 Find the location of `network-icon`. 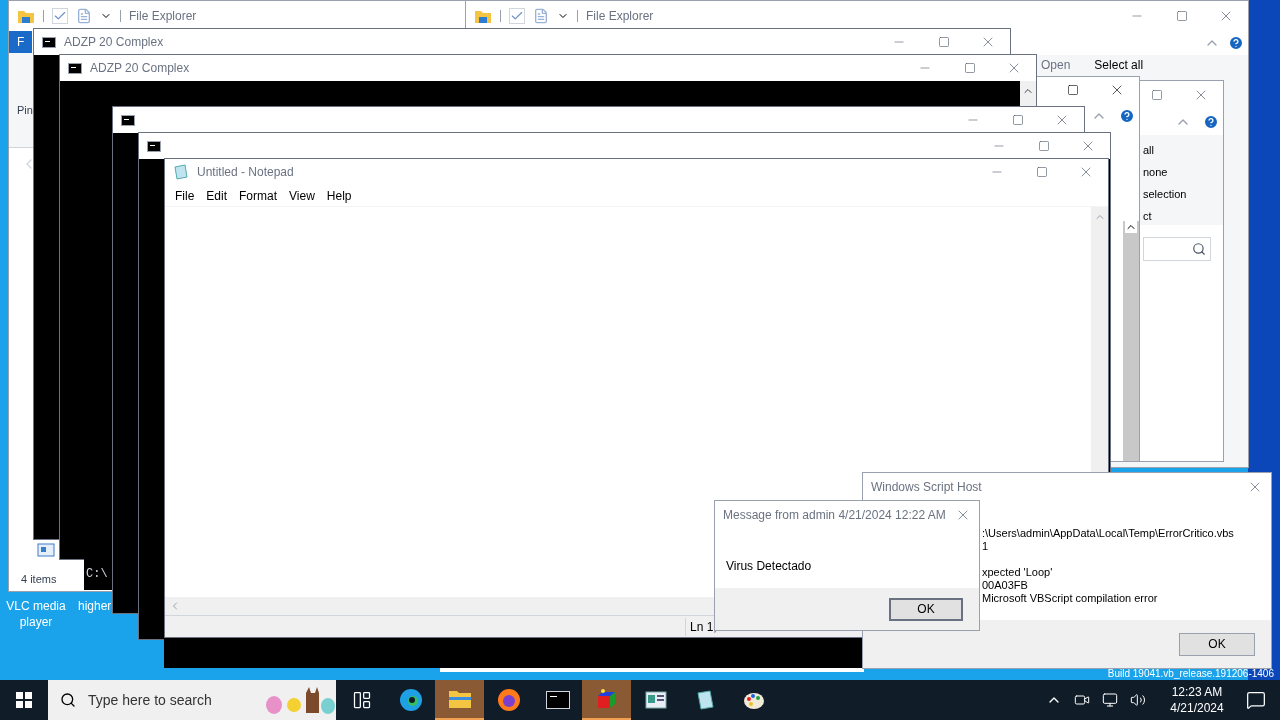

network-icon is located at coordinates (1110, 700).